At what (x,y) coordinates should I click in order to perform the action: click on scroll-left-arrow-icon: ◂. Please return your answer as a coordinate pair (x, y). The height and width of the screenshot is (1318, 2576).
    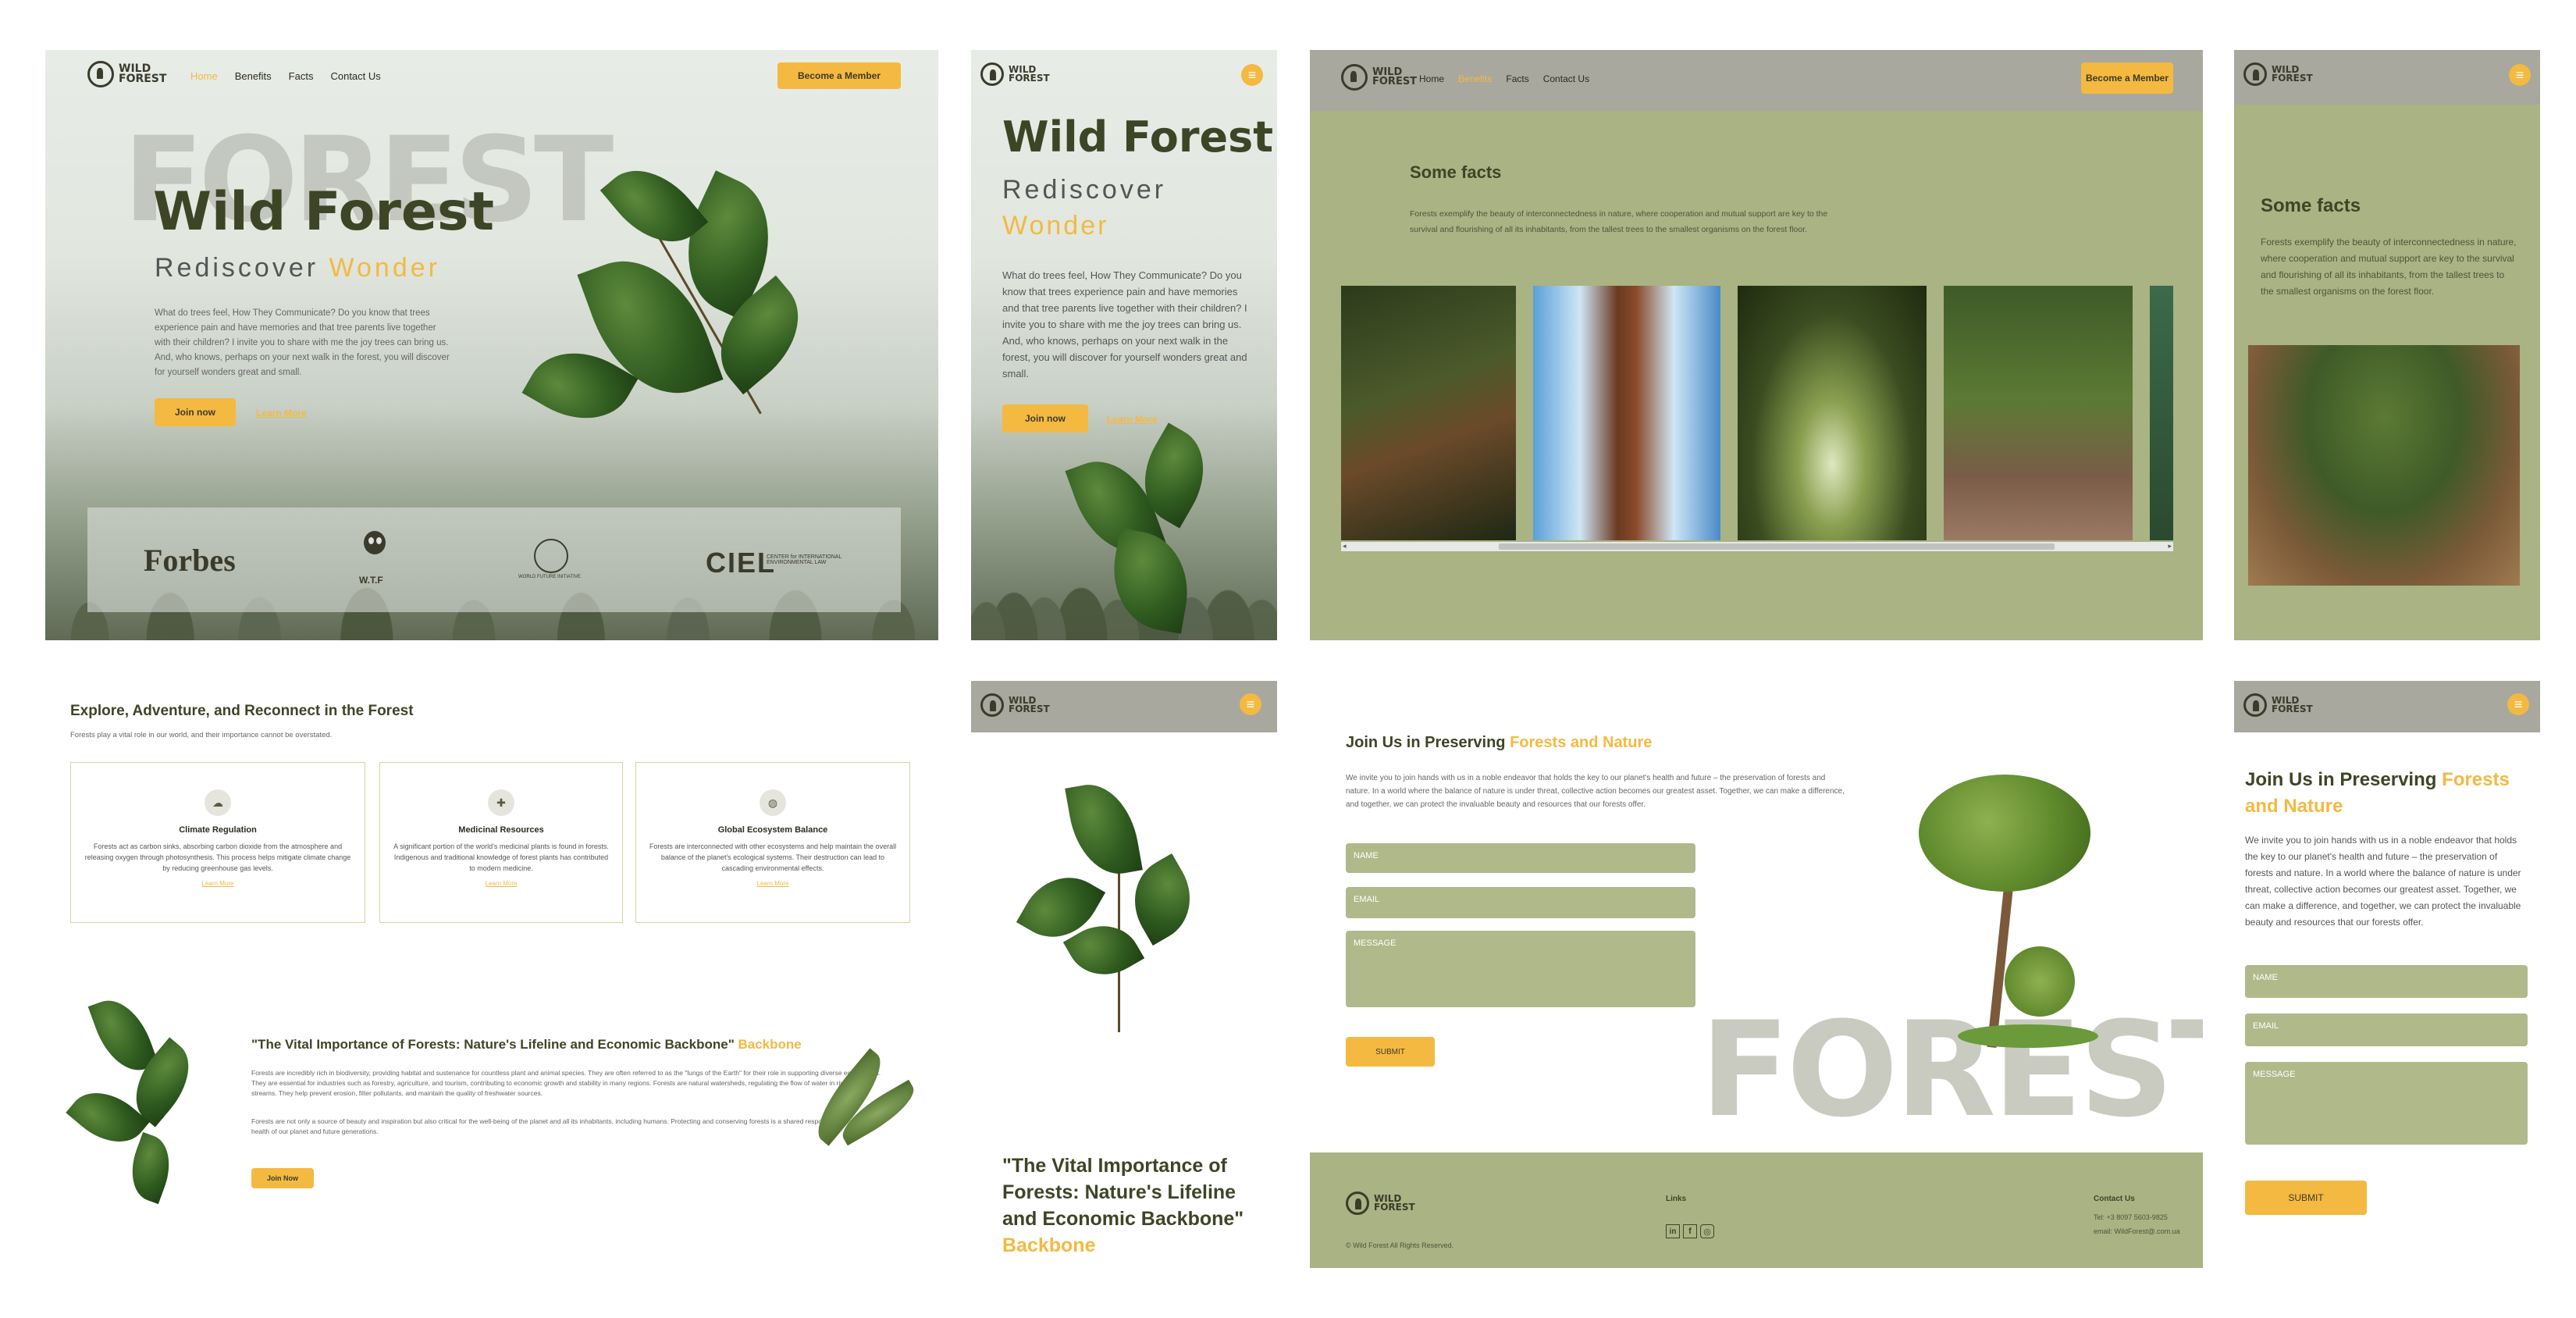
    Looking at the image, I should click on (1345, 546).